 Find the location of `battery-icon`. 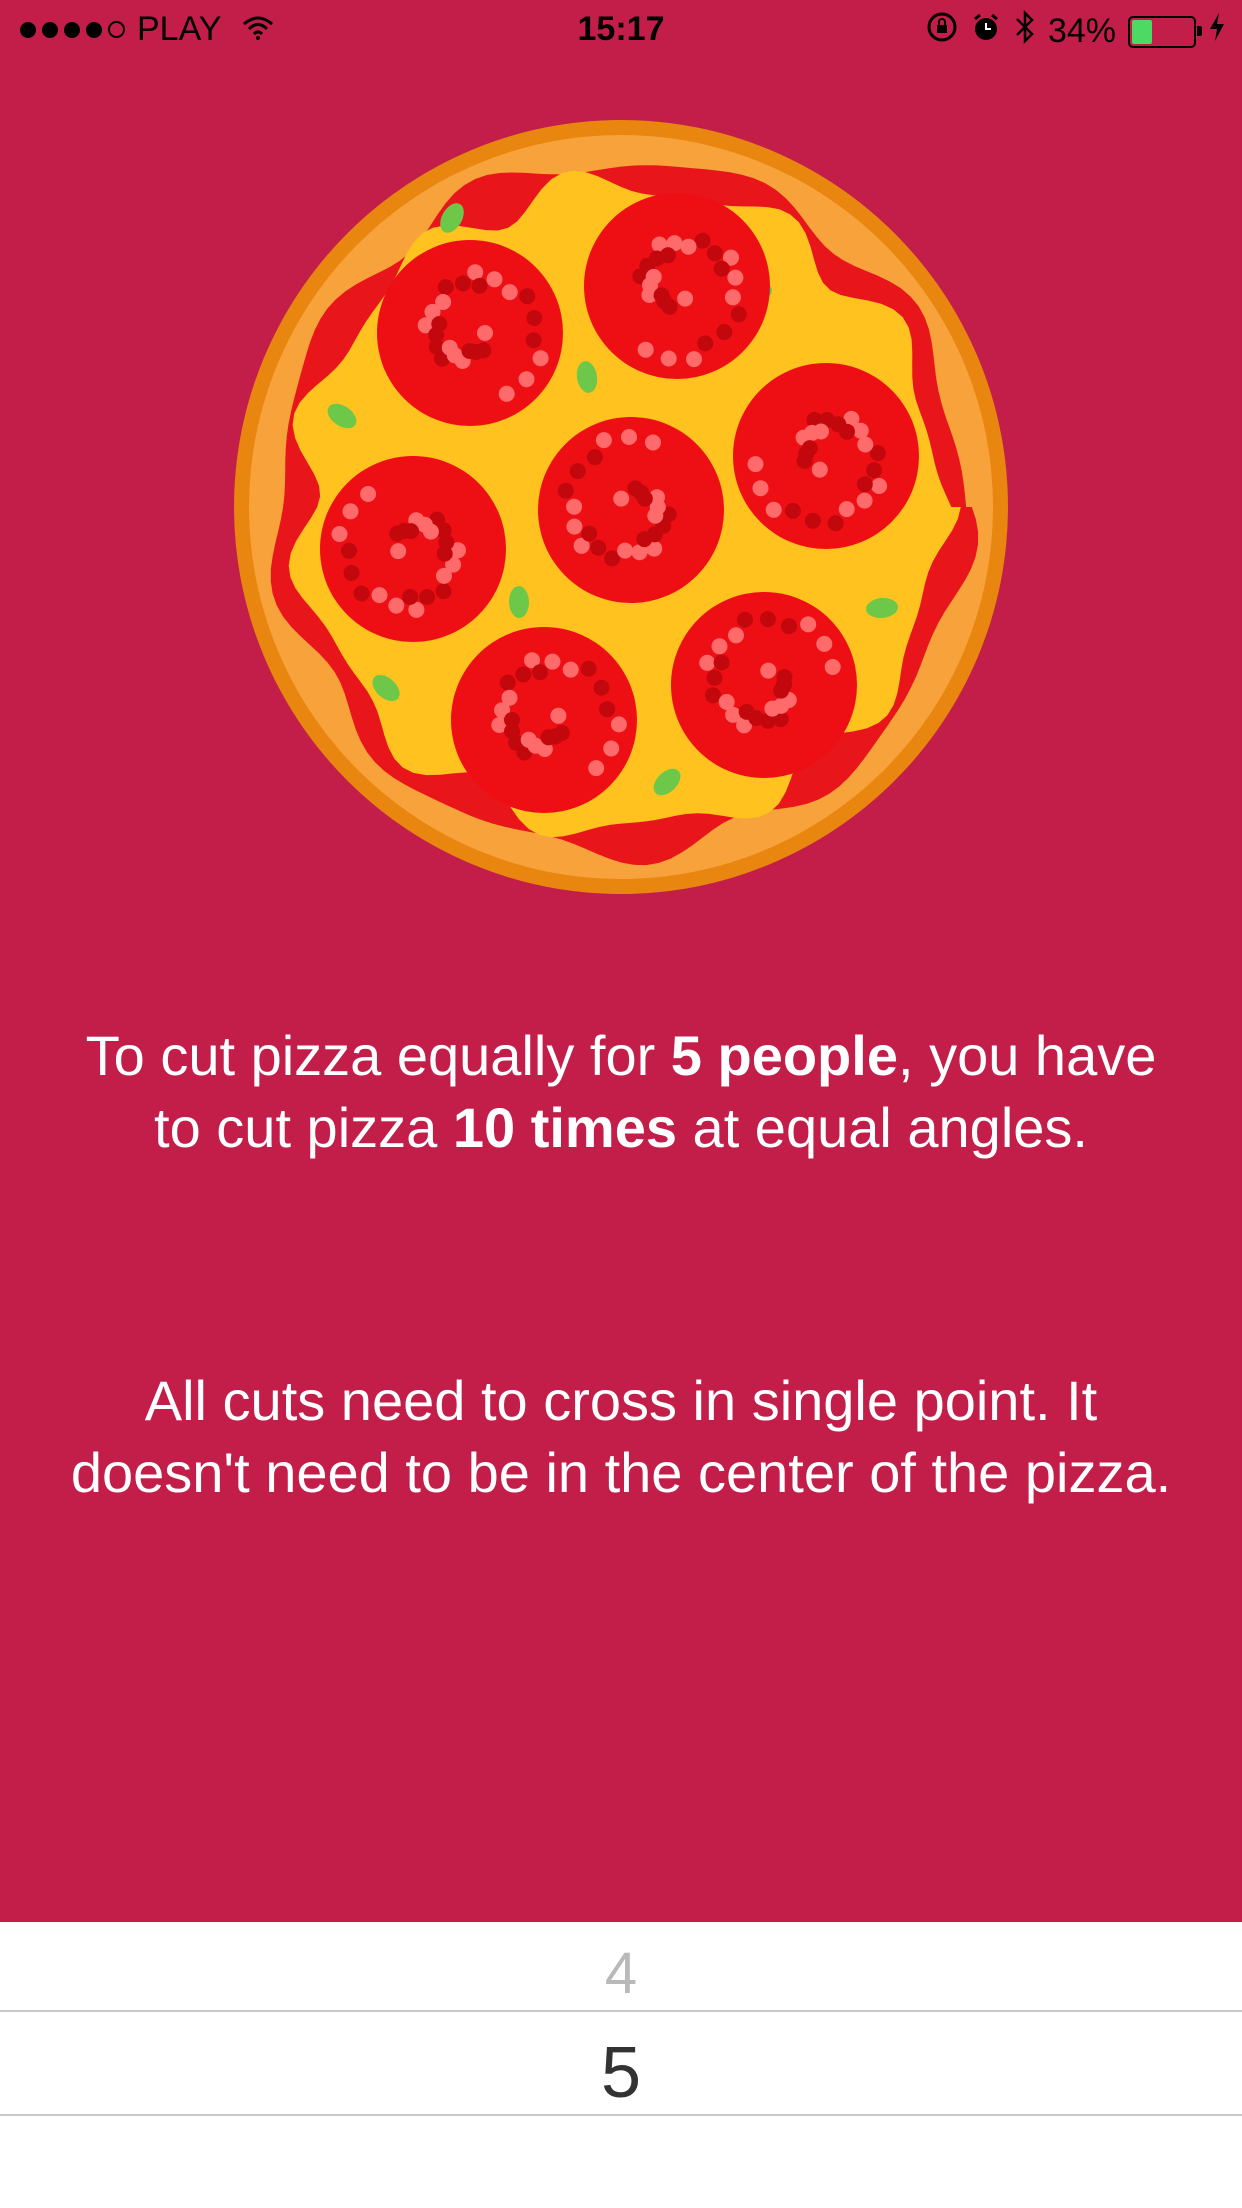

battery-icon is located at coordinates (1165, 31).